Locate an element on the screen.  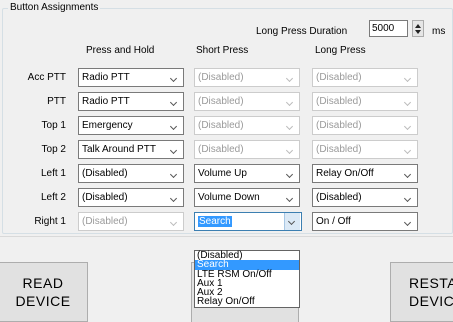
top-2-press-and-hold-select: Talk Around PTT is located at coordinates (131, 149).